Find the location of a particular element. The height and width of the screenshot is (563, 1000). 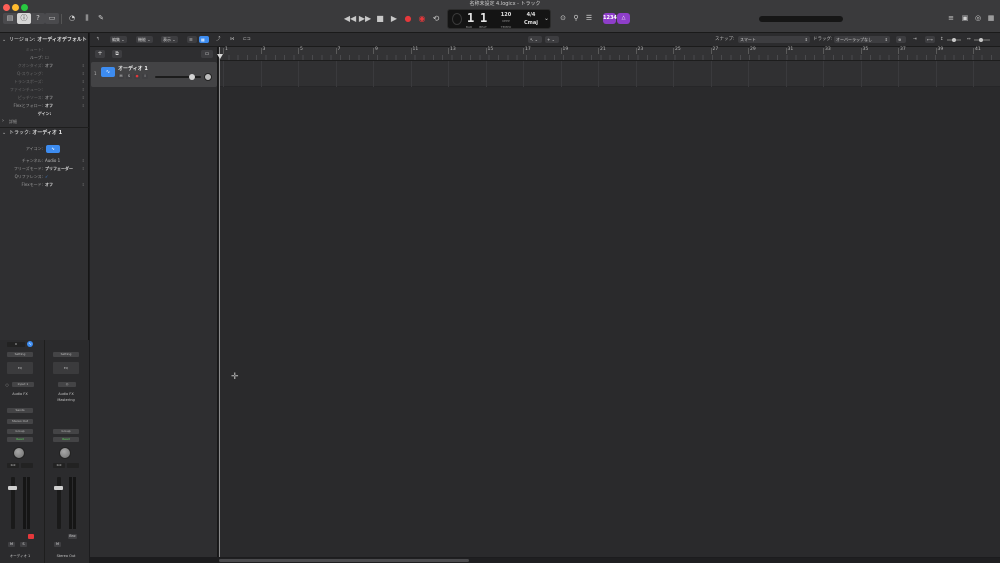

minimize-window-button is located at coordinates (15, 7).